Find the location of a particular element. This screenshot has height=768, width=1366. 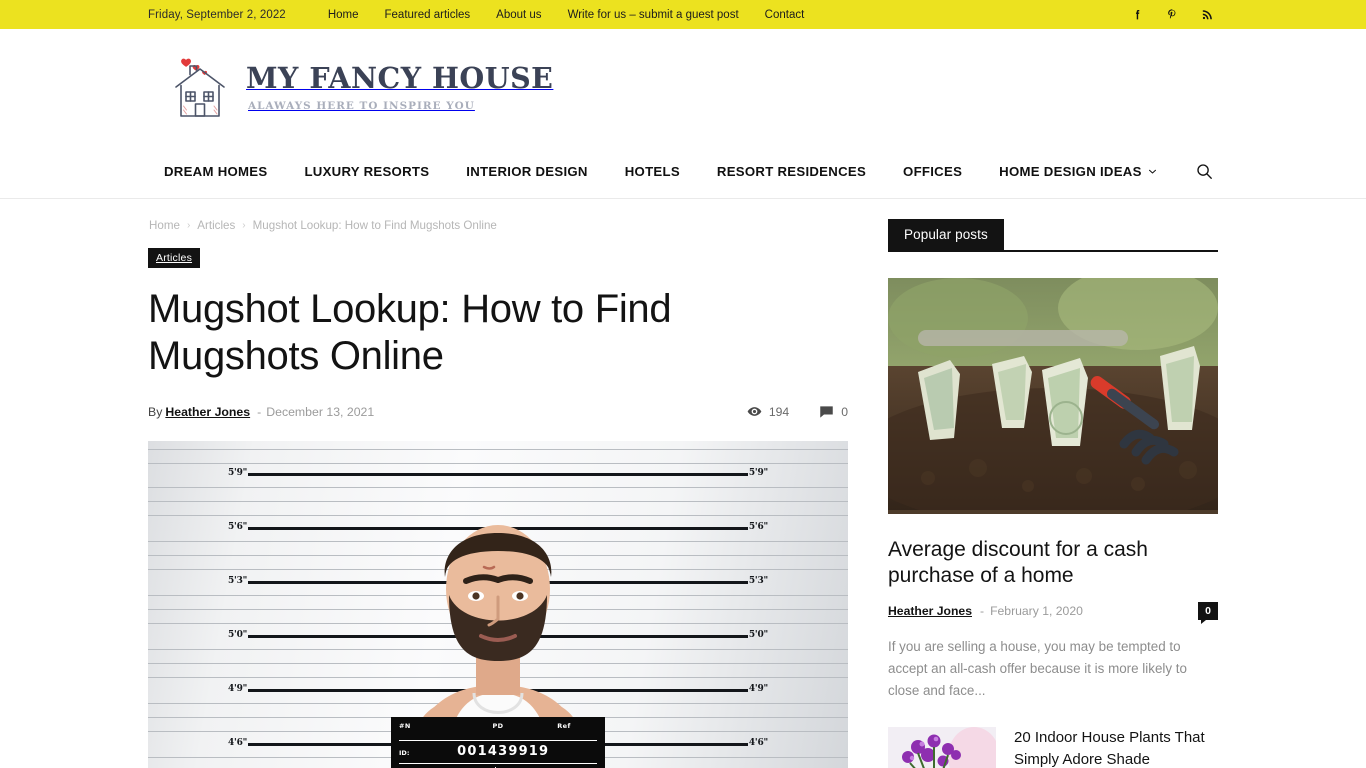

topnav-item-about-us: About us is located at coordinates (518, 15).